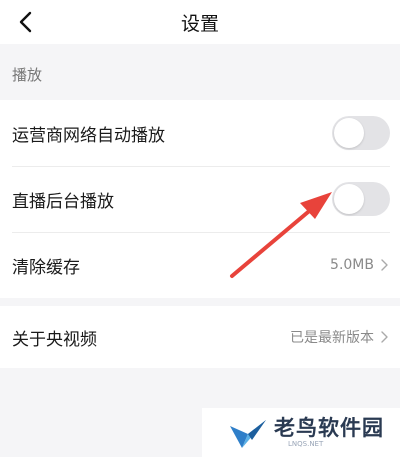 The image size is (400, 457). Describe the element at coordinates (200, 133) in the screenshot. I see `setting-row-carrier-autoplay: 运营商网络自动播放` at that location.